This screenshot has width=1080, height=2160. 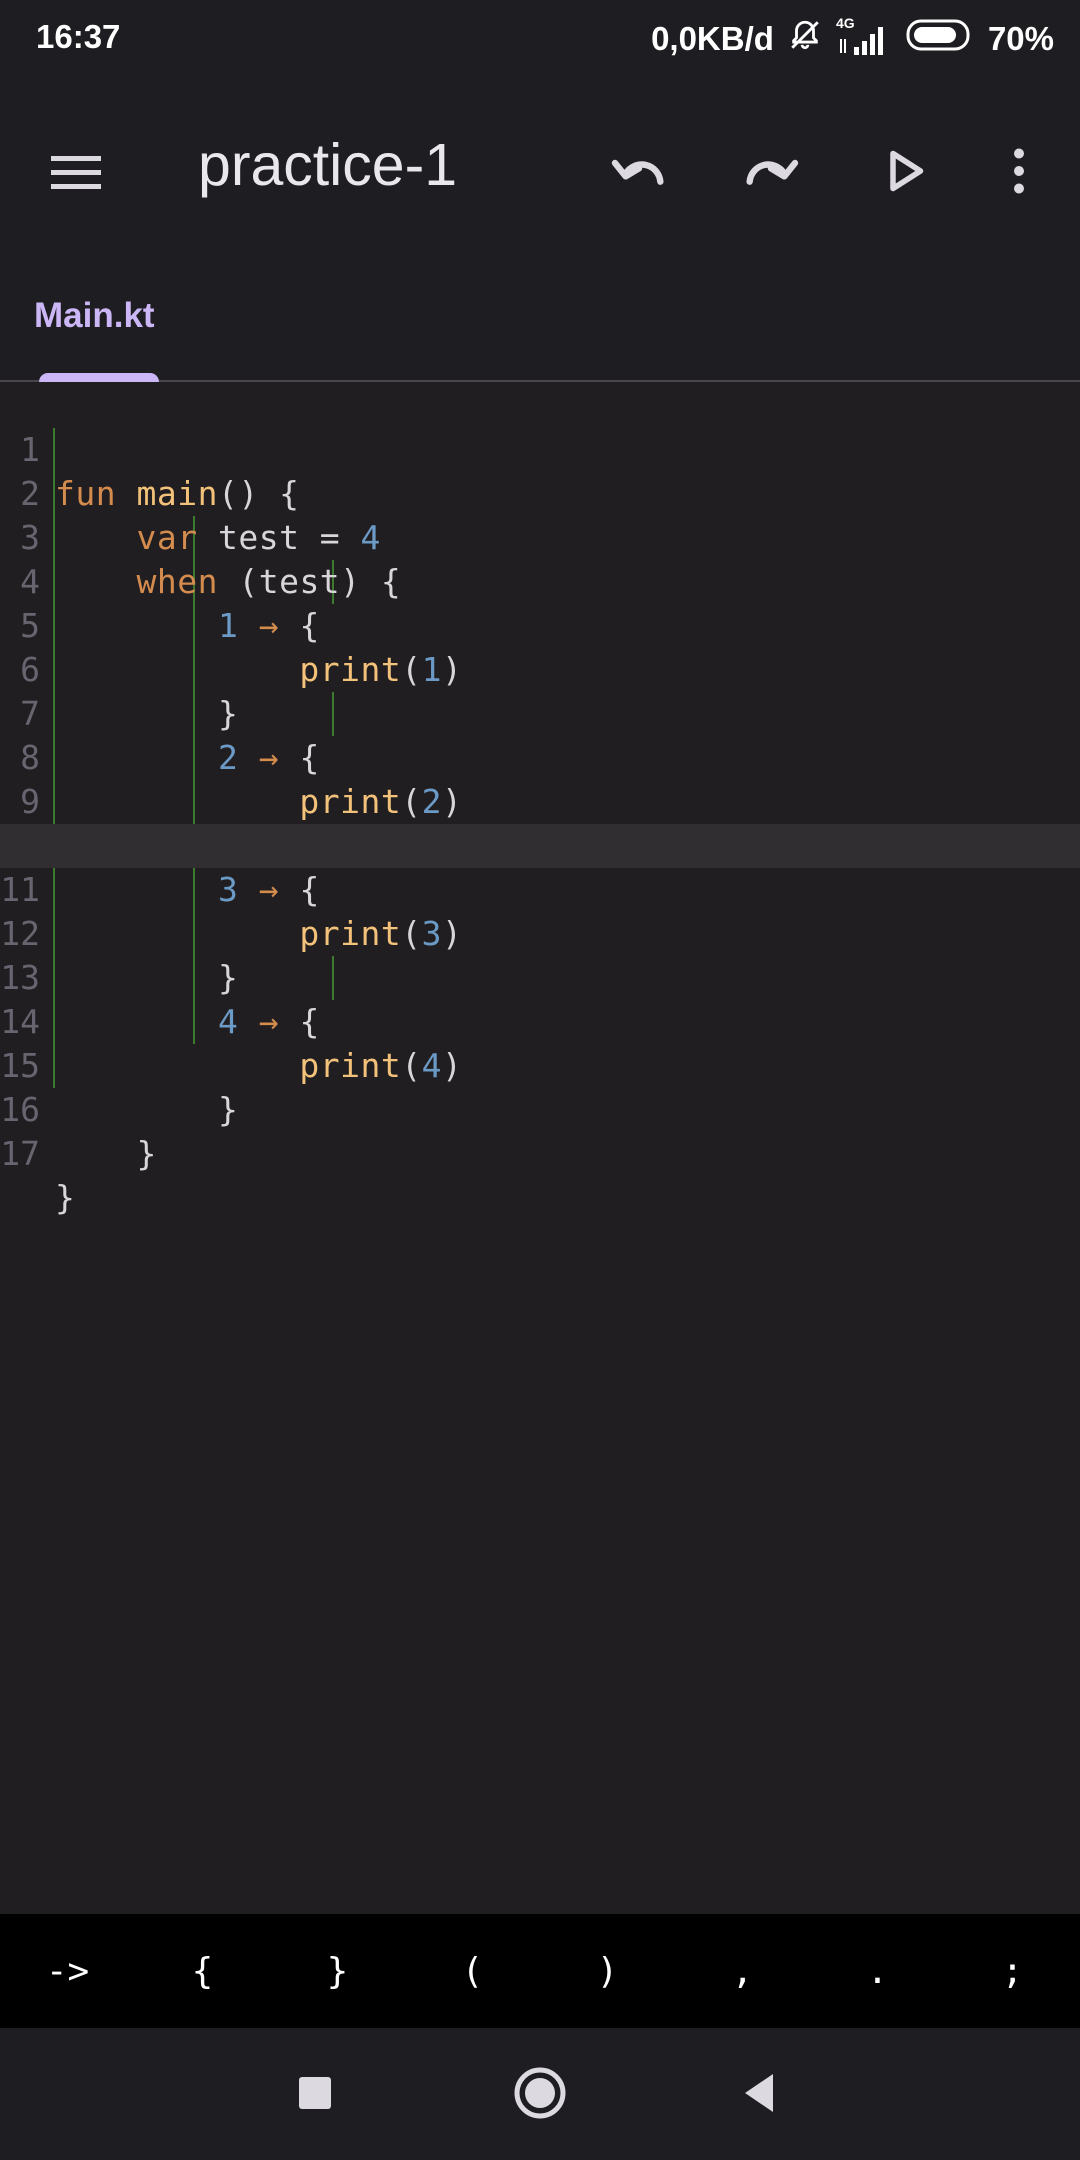 I want to click on net-speed: 0,0KB/d, so click(x=712, y=38).